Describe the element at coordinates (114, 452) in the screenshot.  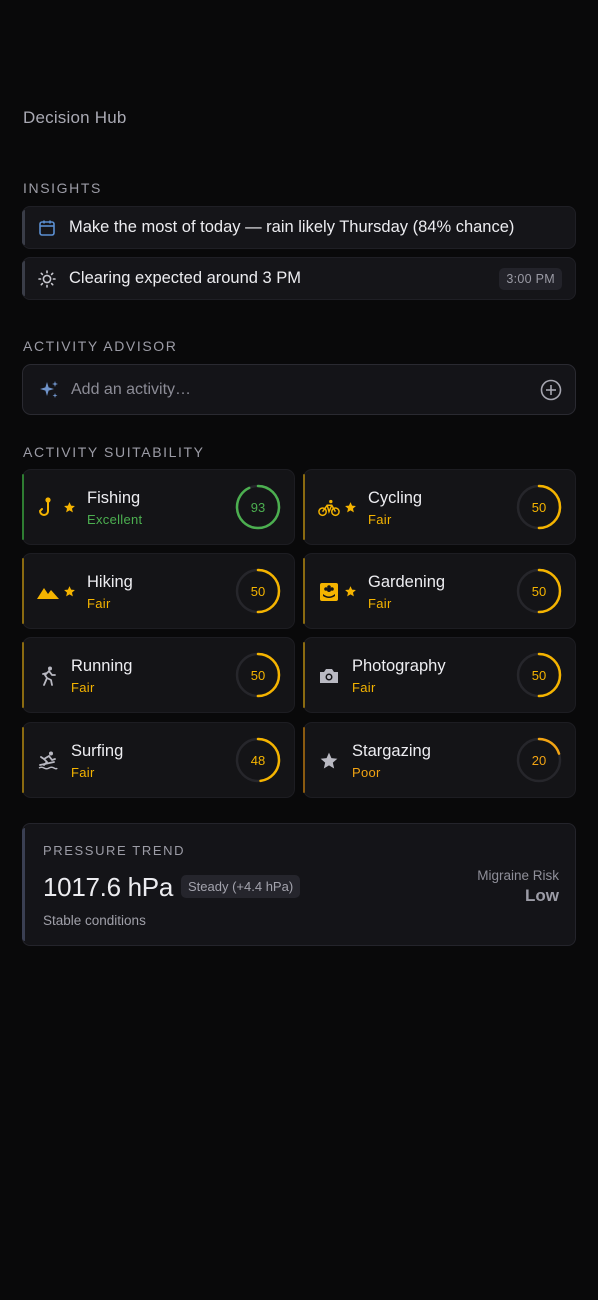
I see `activity-suitability-label: ACTIVITY SUITABILITY` at that location.